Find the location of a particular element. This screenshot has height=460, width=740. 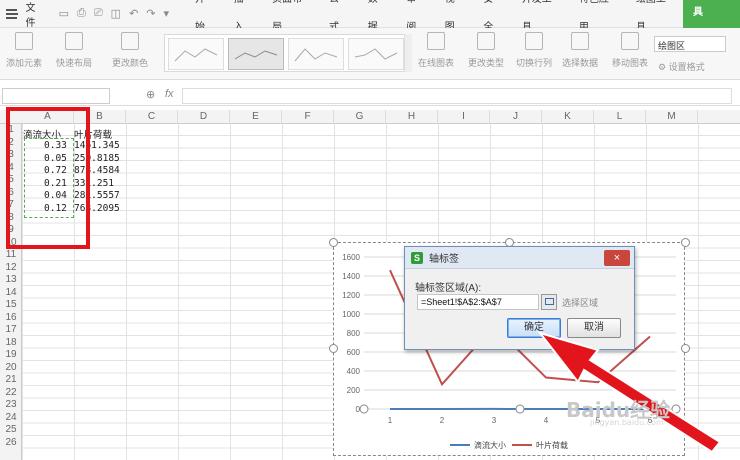

red-arrow-overlay is located at coordinates (629, 392).